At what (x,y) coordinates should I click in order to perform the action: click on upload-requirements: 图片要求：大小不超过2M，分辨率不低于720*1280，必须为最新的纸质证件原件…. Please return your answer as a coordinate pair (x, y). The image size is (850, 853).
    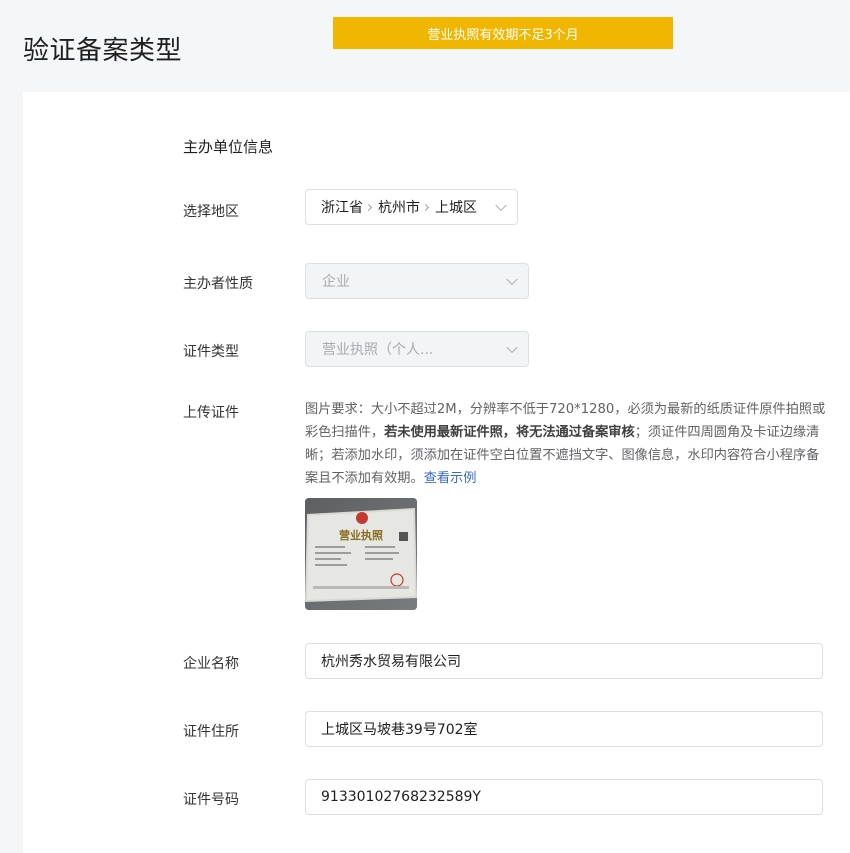
    Looking at the image, I should click on (566, 444).